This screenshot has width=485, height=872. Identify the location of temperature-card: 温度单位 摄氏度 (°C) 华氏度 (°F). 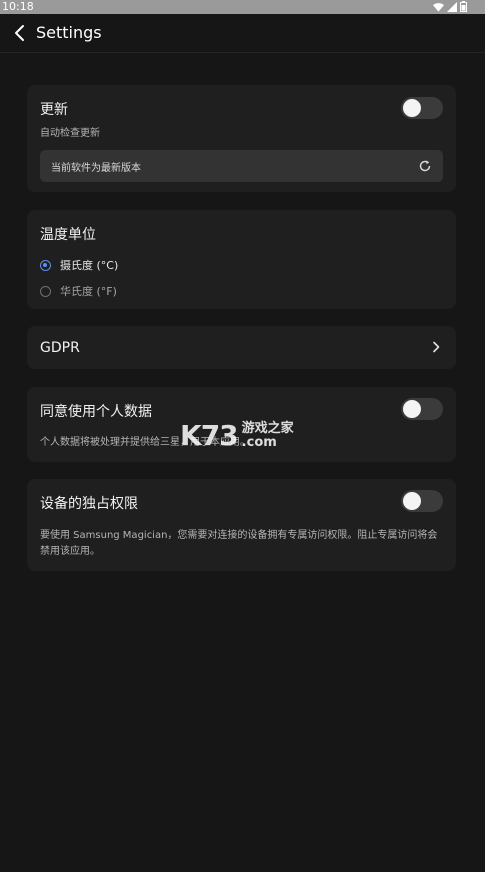
(241, 259).